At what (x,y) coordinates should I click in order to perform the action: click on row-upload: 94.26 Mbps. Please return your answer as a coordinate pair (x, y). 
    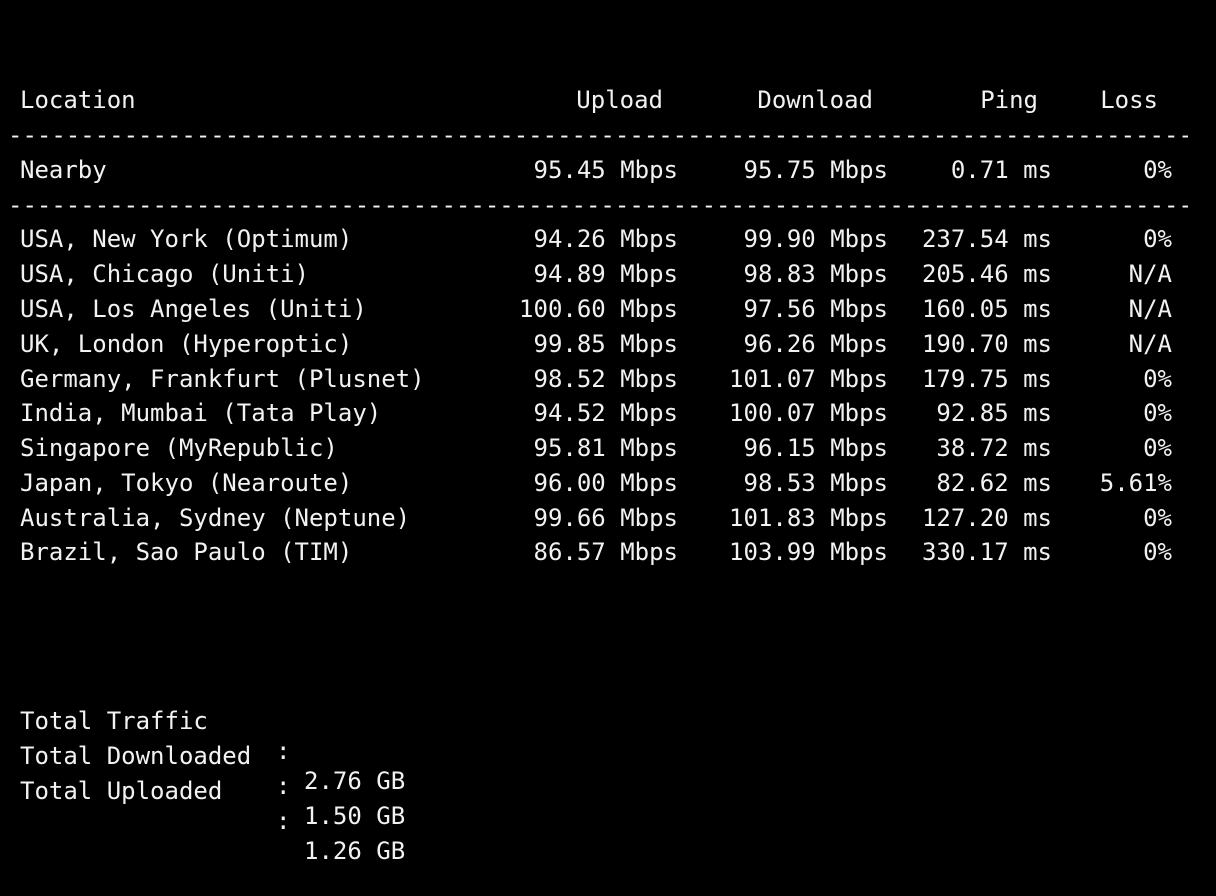
    Looking at the image, I should click on (606, 239).